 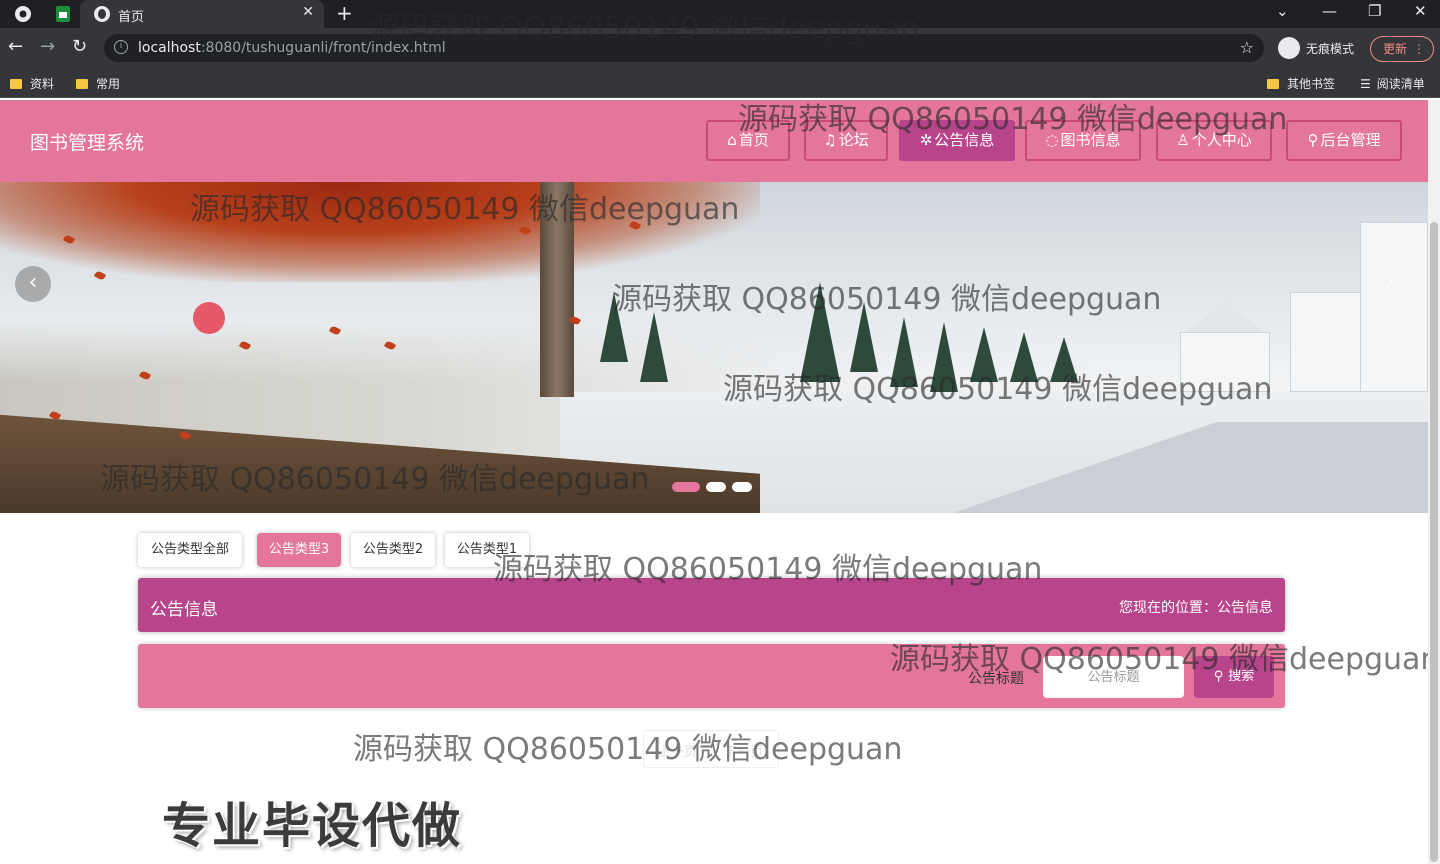 I want to click on reload-icon: ↻, so click(x=79, y=46).